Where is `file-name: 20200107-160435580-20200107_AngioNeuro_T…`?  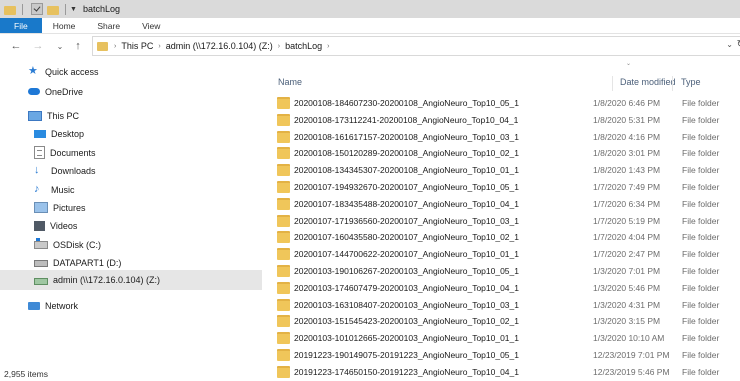
file-name: 20200107-160435580-20200107_AngioNeuro_T… is located at coordinates (406, 237).